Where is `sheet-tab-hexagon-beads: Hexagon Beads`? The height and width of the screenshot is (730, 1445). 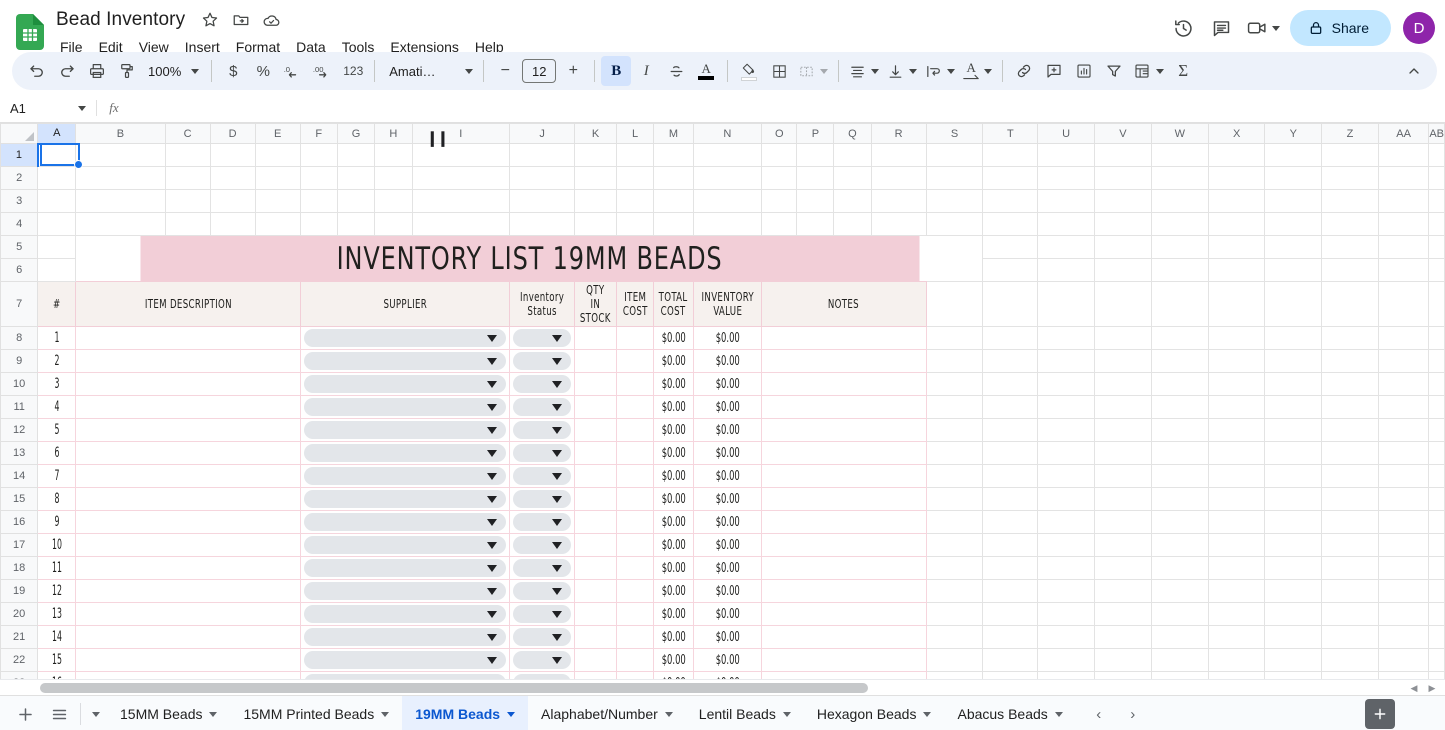
sheet-tab-hexagon-beads: Hexagon Beads is located at coordinates (874, 713).